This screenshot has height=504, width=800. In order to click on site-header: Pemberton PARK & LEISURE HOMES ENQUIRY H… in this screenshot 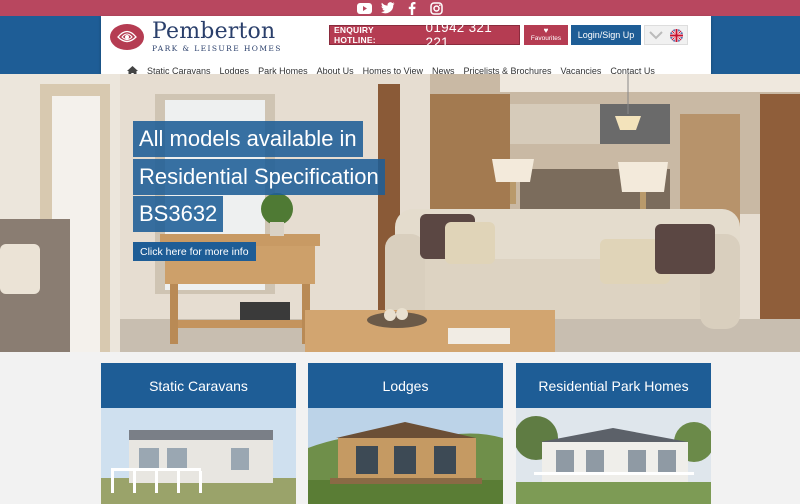, I will do `click(406, 48)`.